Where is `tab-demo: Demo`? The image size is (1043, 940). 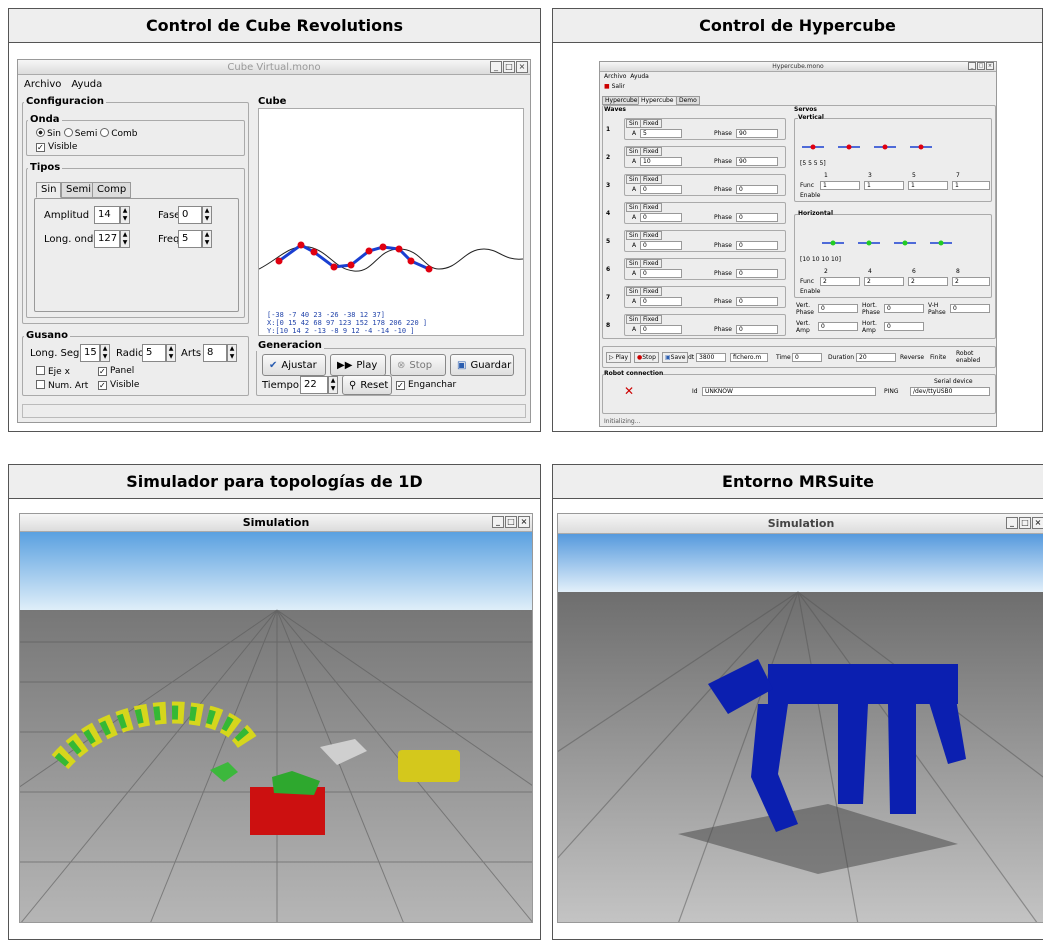
tab-demo: Demo is located at coordinates (688, 100).